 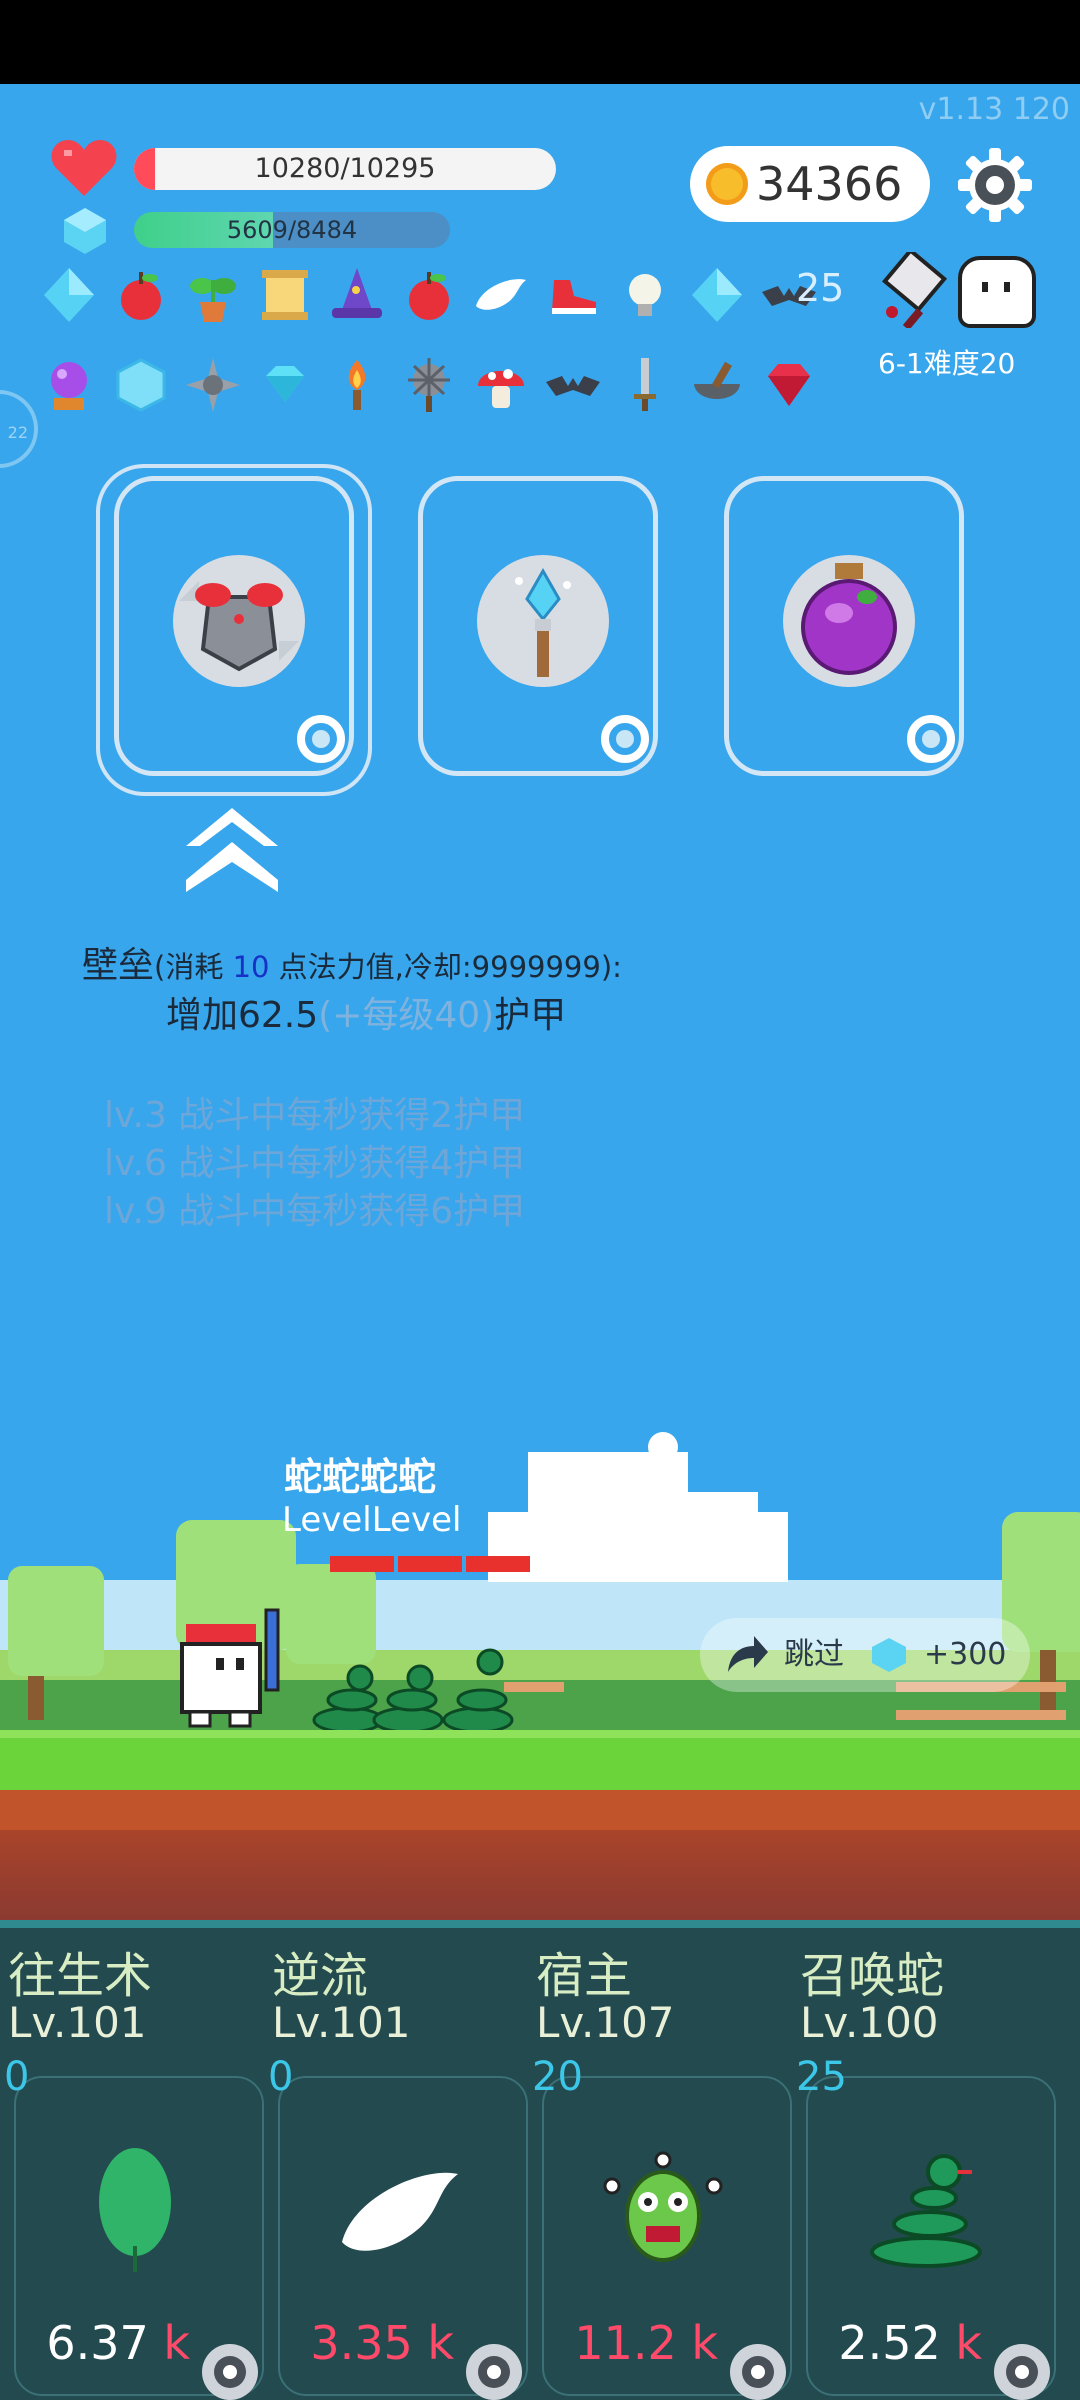 What do you see at coordinates (141, 385) in the screenshot?
I see `ice-cube-icon` at bounding box center [141, 385].